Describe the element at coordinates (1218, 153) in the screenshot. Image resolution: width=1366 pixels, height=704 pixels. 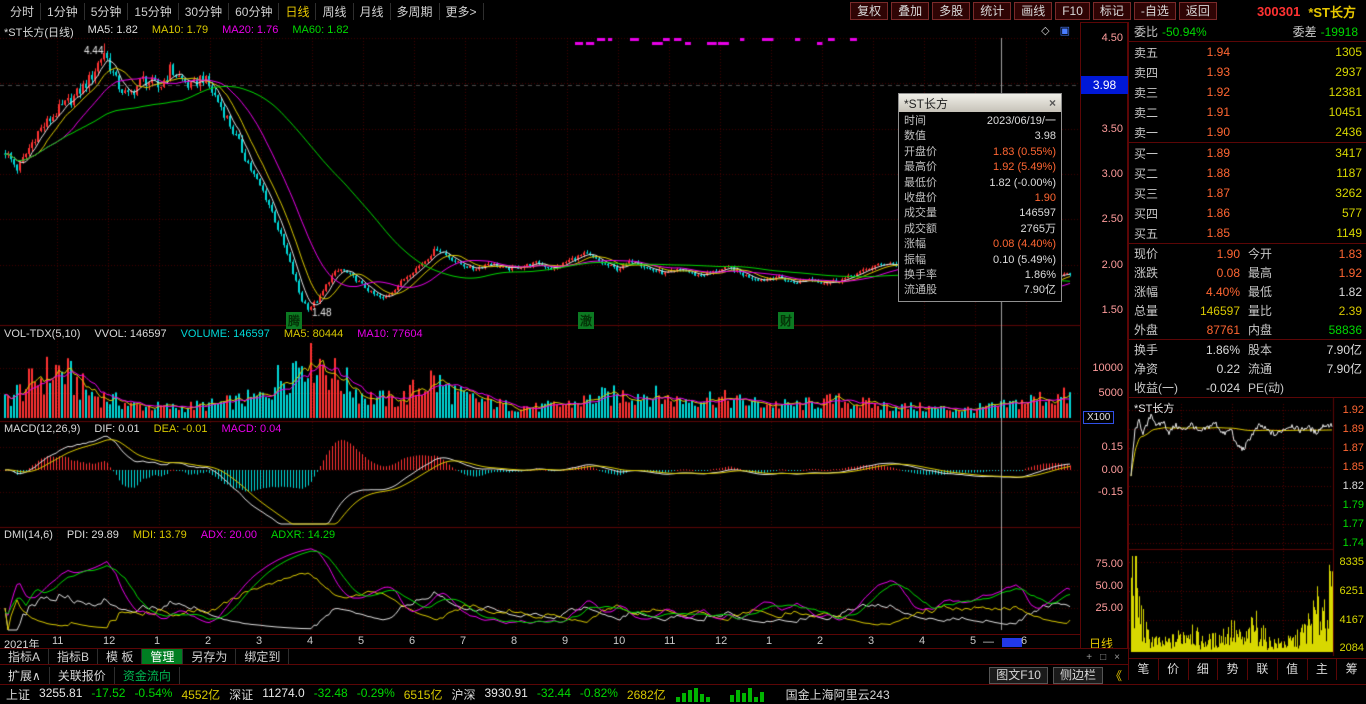
I see `level-price: 1.89` at that location.